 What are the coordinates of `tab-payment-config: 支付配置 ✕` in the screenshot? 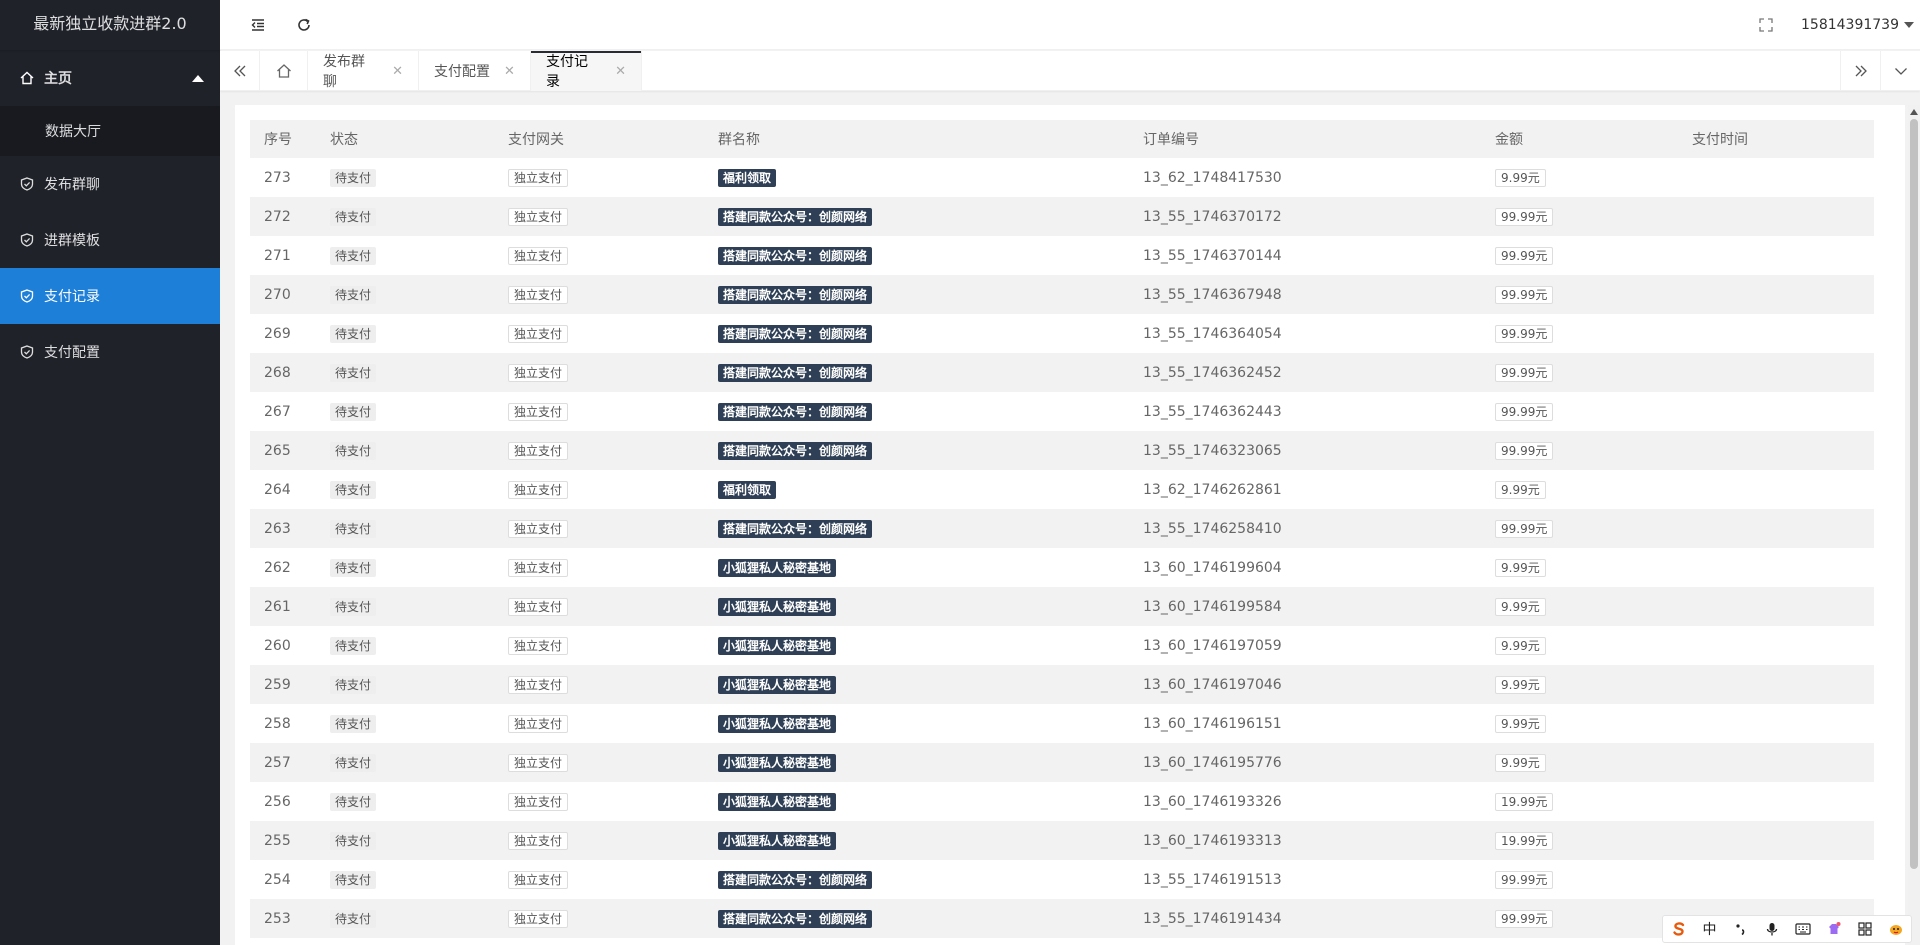 It's located at (475, 71).